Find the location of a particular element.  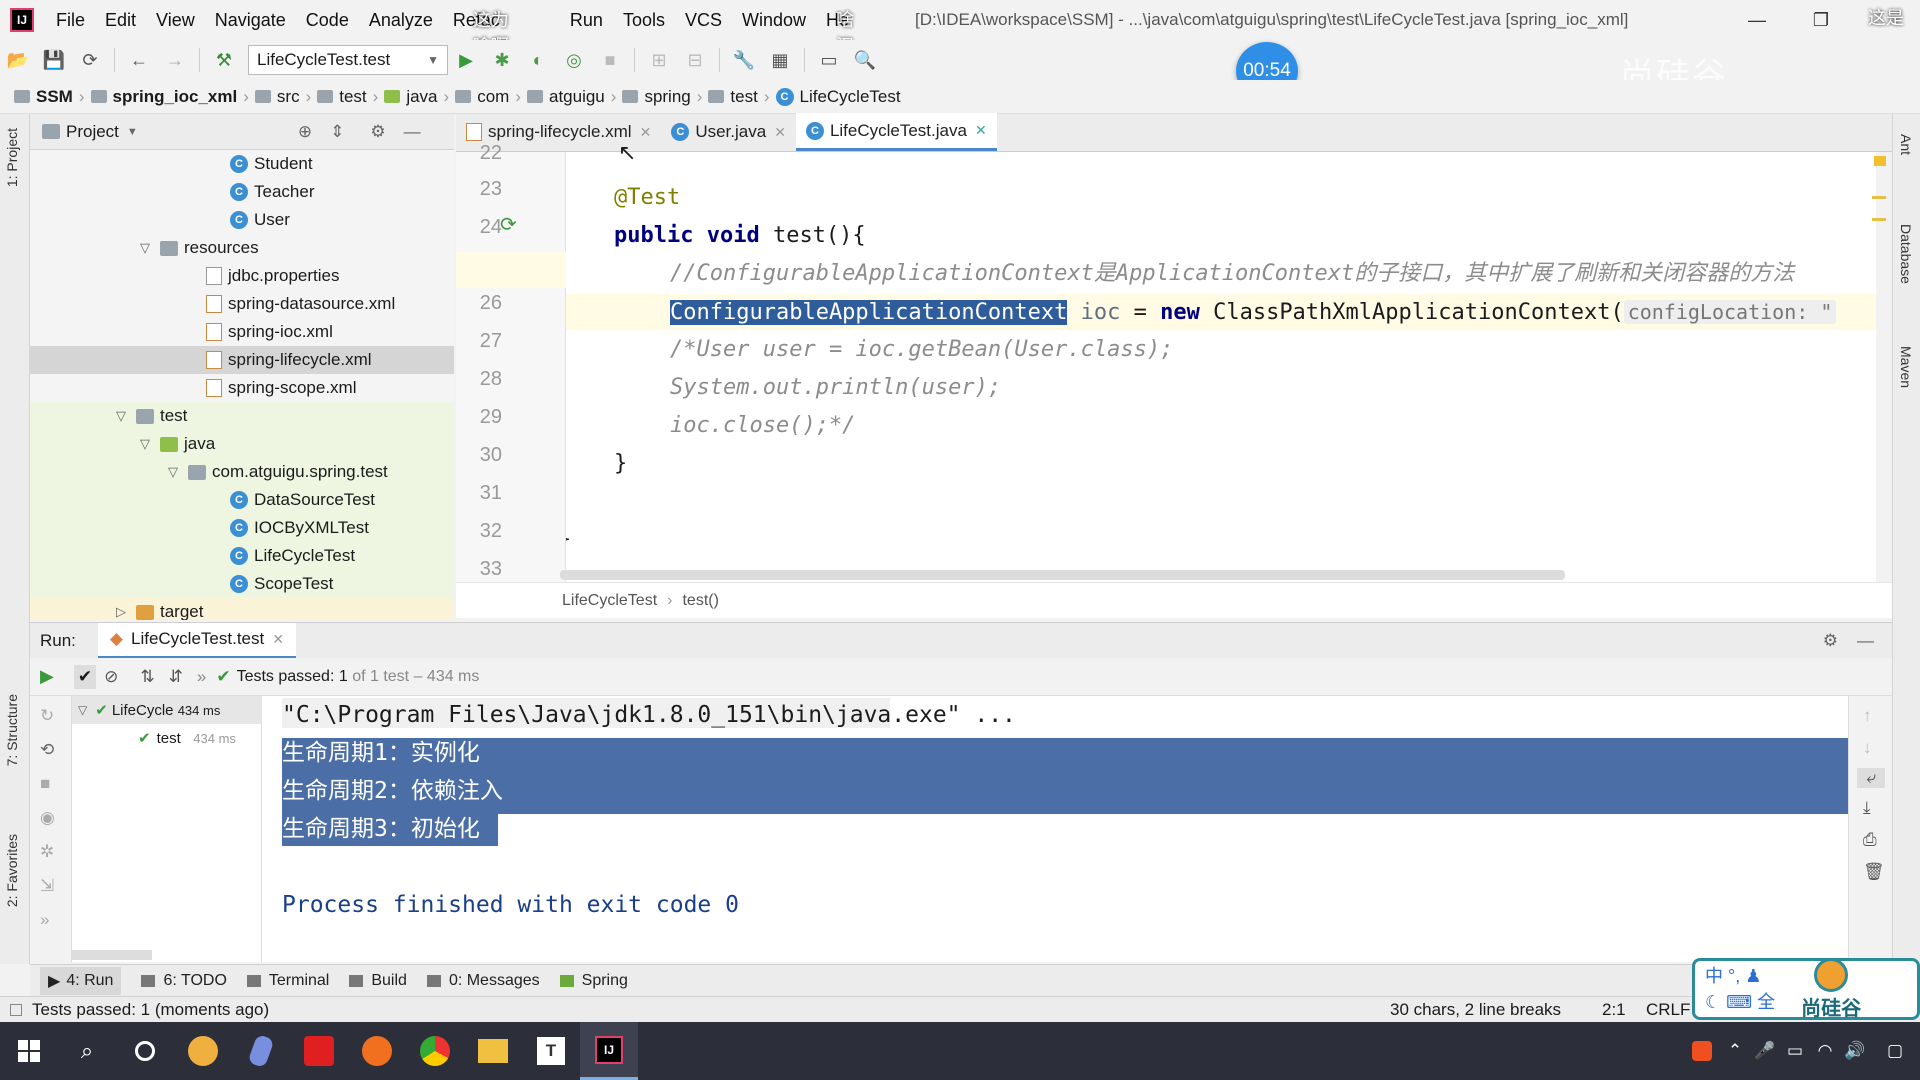

wifi-icon: ◠ is located at coordinates (1825, 1051).